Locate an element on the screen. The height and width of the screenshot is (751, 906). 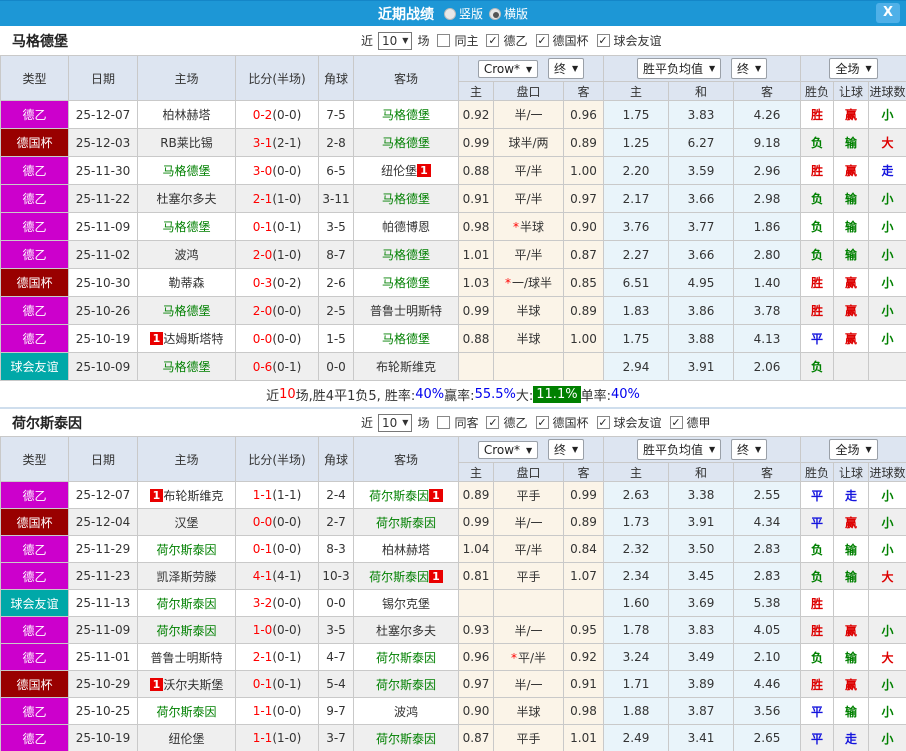
avg-draw-cell: 3.91 is located at coordinates (701, 522).